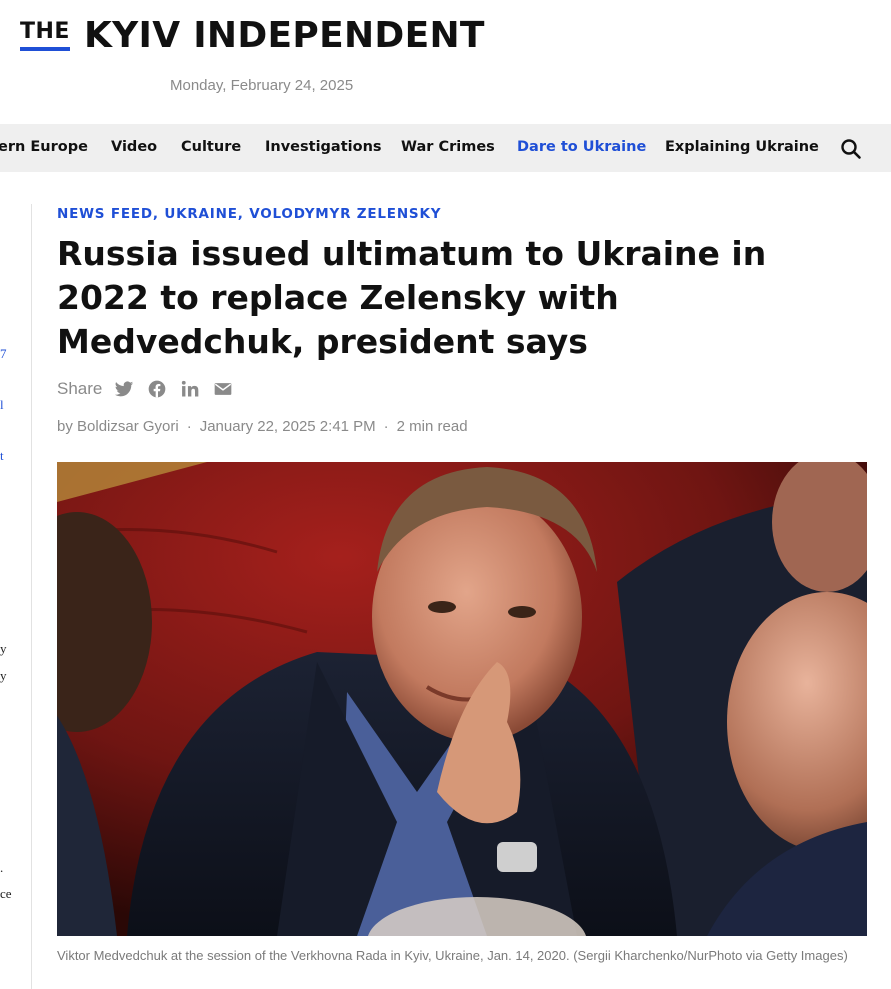 Image resolution: width=891 pixels, height=989 pixels. I want to click on sidebar-fragment: 7, so click(3, 354).